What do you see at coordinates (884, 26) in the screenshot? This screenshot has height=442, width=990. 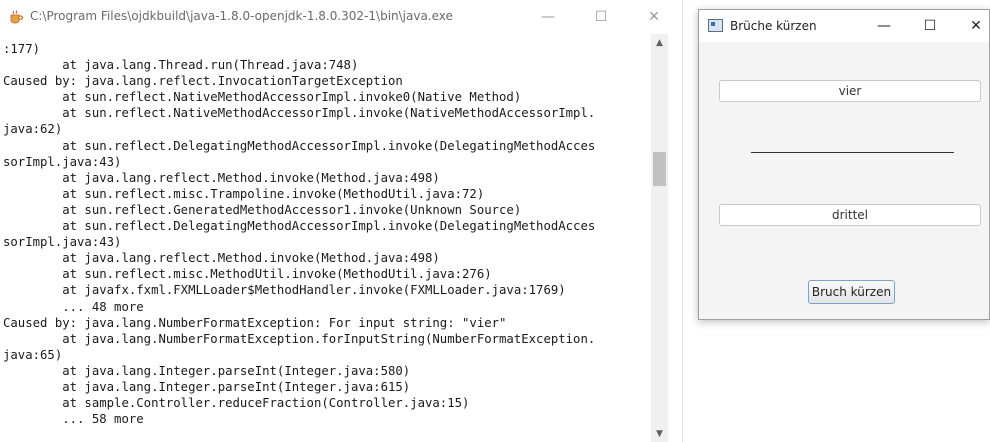 I see `app-minimize-button: —` at bounding box center [884, 26].